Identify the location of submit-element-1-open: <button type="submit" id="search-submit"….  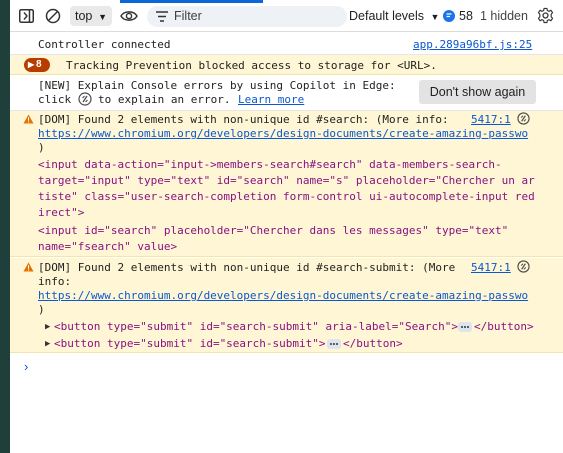
(256, 326).